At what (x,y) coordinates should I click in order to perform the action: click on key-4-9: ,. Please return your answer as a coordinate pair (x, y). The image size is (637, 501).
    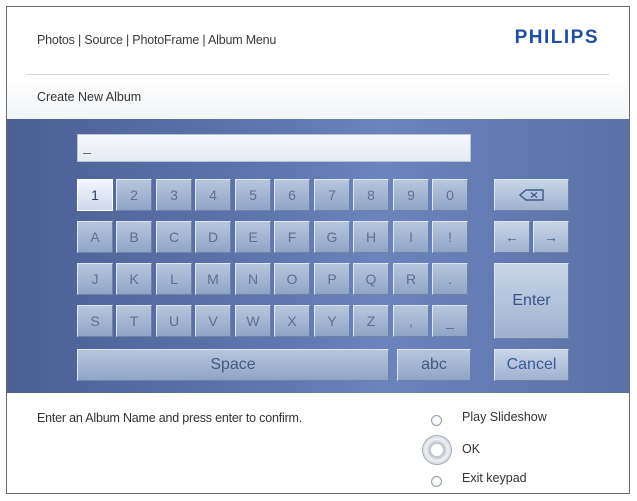
    Looking at the image, I should click on (411, 321).